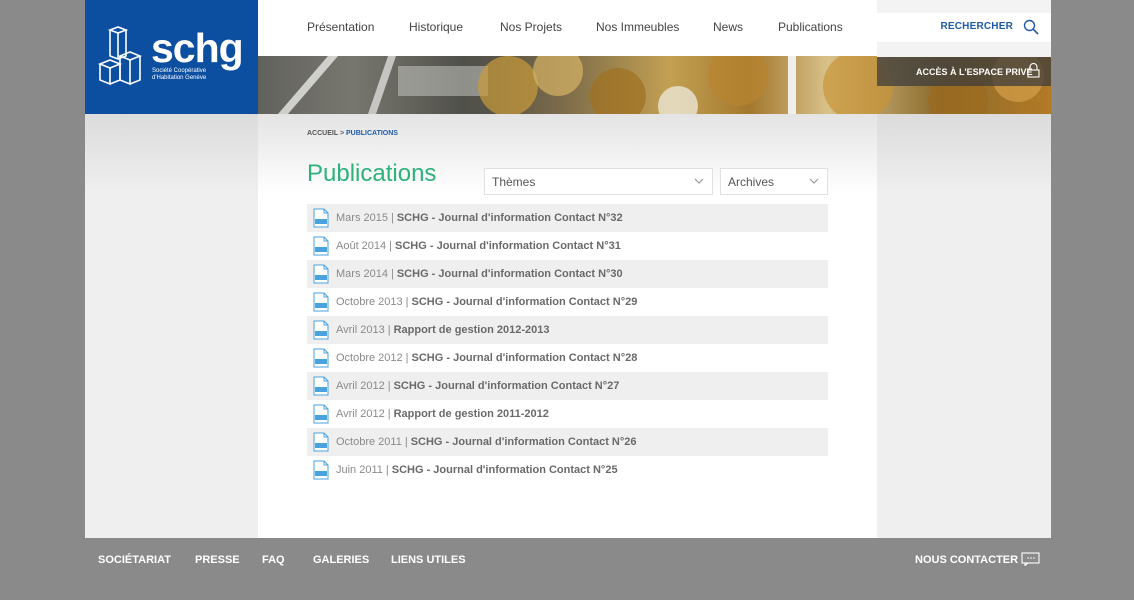 The image size is (1134, 600). Describe the element at coordinates (179, 74) in the screenshot. I see `logo-tagline: Société Coopérative d'Habitation Genève` at that location.